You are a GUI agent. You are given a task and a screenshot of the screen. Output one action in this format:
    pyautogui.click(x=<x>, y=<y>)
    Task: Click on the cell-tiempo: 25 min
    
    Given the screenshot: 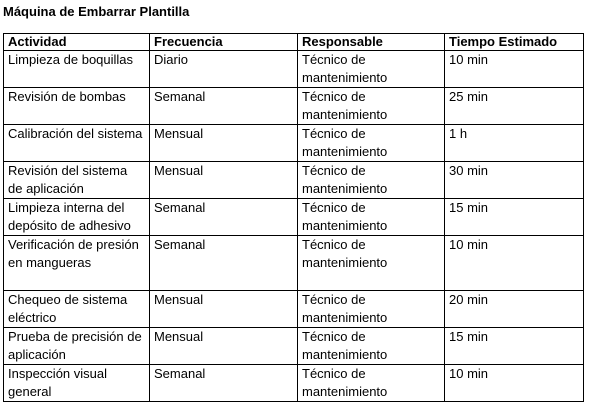 What is the action you would take?
    pyautogui.click(x=514, y=106)
    